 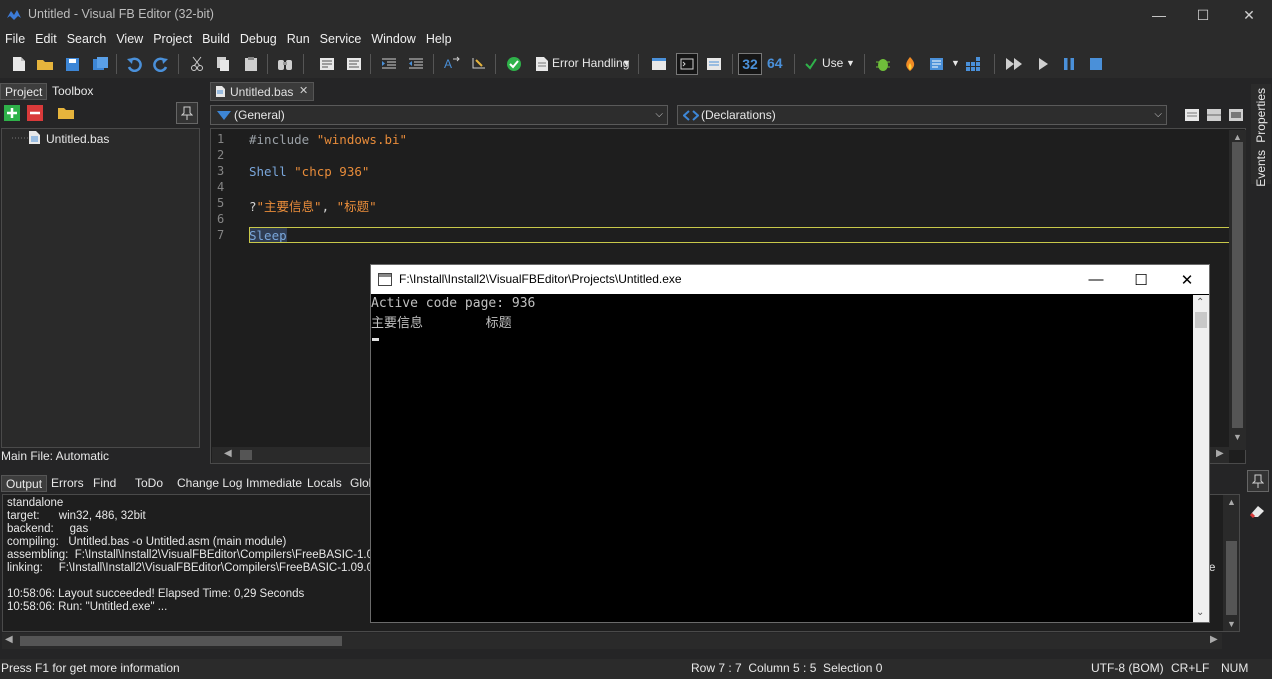 What do you see at coordinates (1200, 612) in the screenshot?
I see `scroll-down-icon: ⌄` at bounding box center [1200, 612].